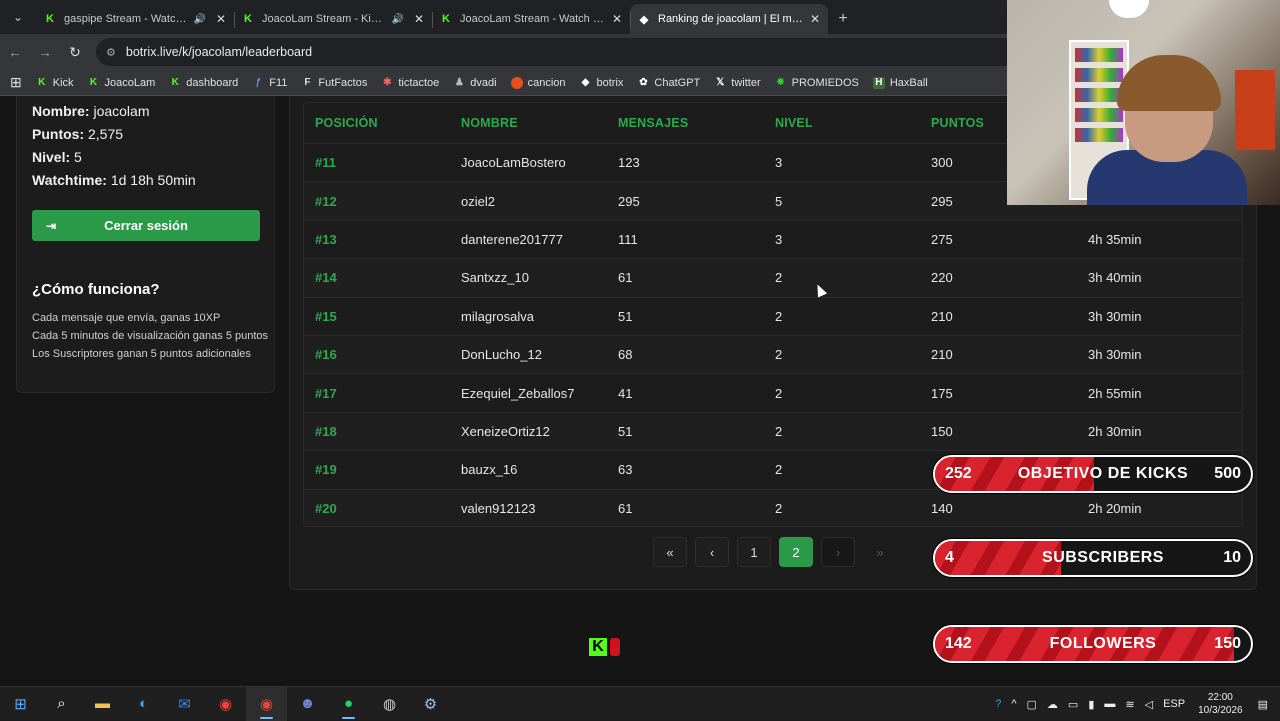 Image resolution: width=1280 pixels, height=721 pixels. What do you see at coordinates (531, 19) in the screenshot?
I see `browser-tab: K JoacoLam Stream - Watch Live on Kick ✕` at bounding box center [531, 19].